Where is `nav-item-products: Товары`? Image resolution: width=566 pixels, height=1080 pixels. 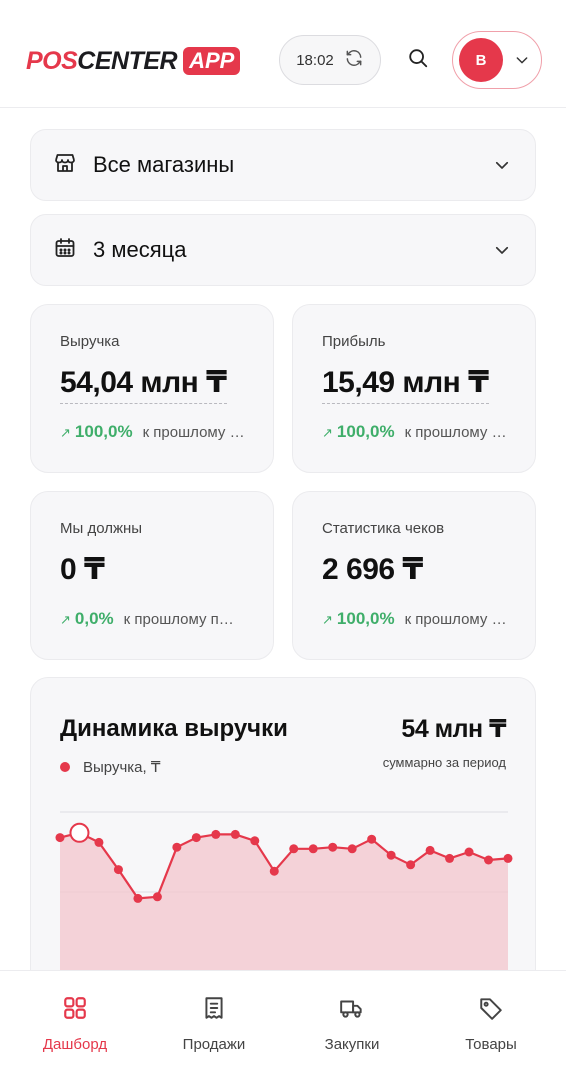
nav-item-products: Товары is located at coordinates (491, 1024).